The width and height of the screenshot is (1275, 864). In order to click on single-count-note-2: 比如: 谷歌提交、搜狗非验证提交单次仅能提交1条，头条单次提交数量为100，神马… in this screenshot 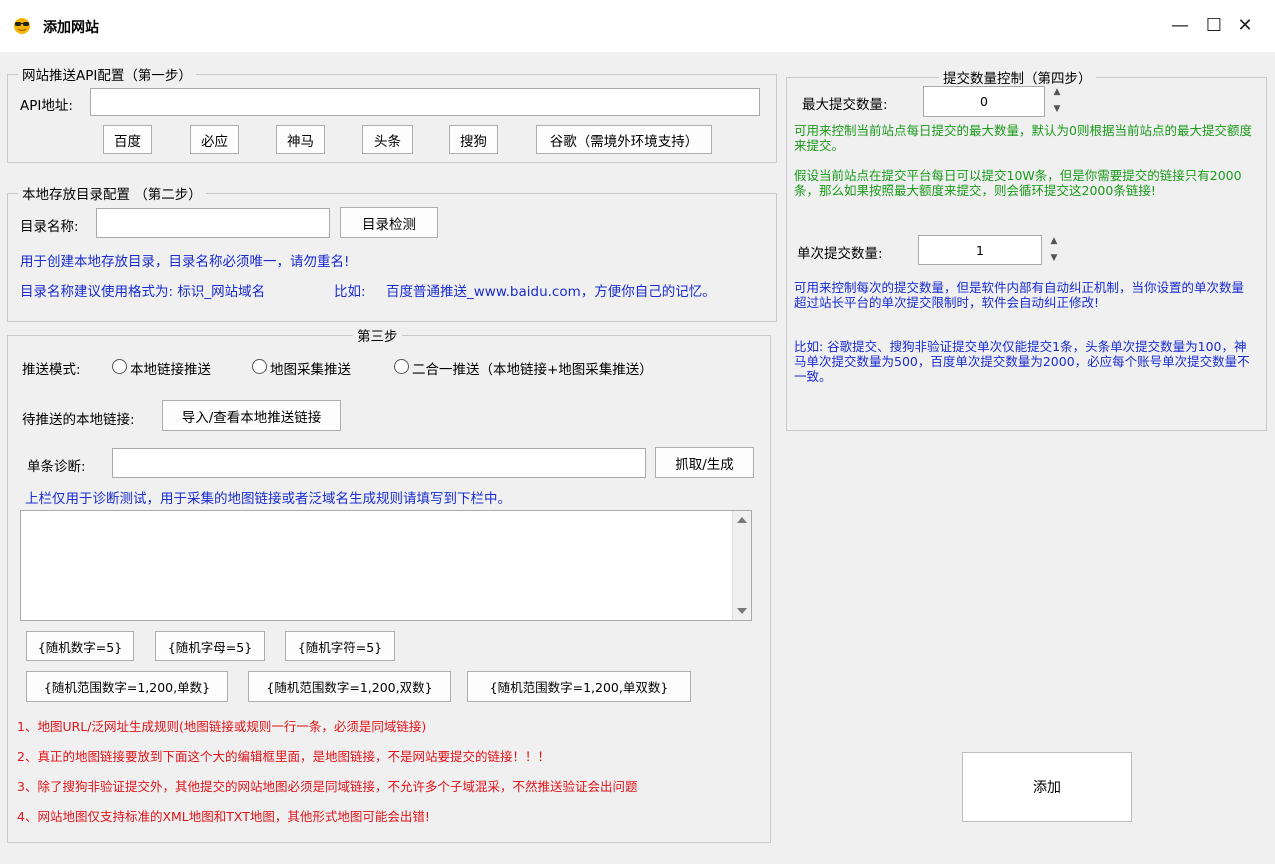, I will do `click(1022, 361)`.